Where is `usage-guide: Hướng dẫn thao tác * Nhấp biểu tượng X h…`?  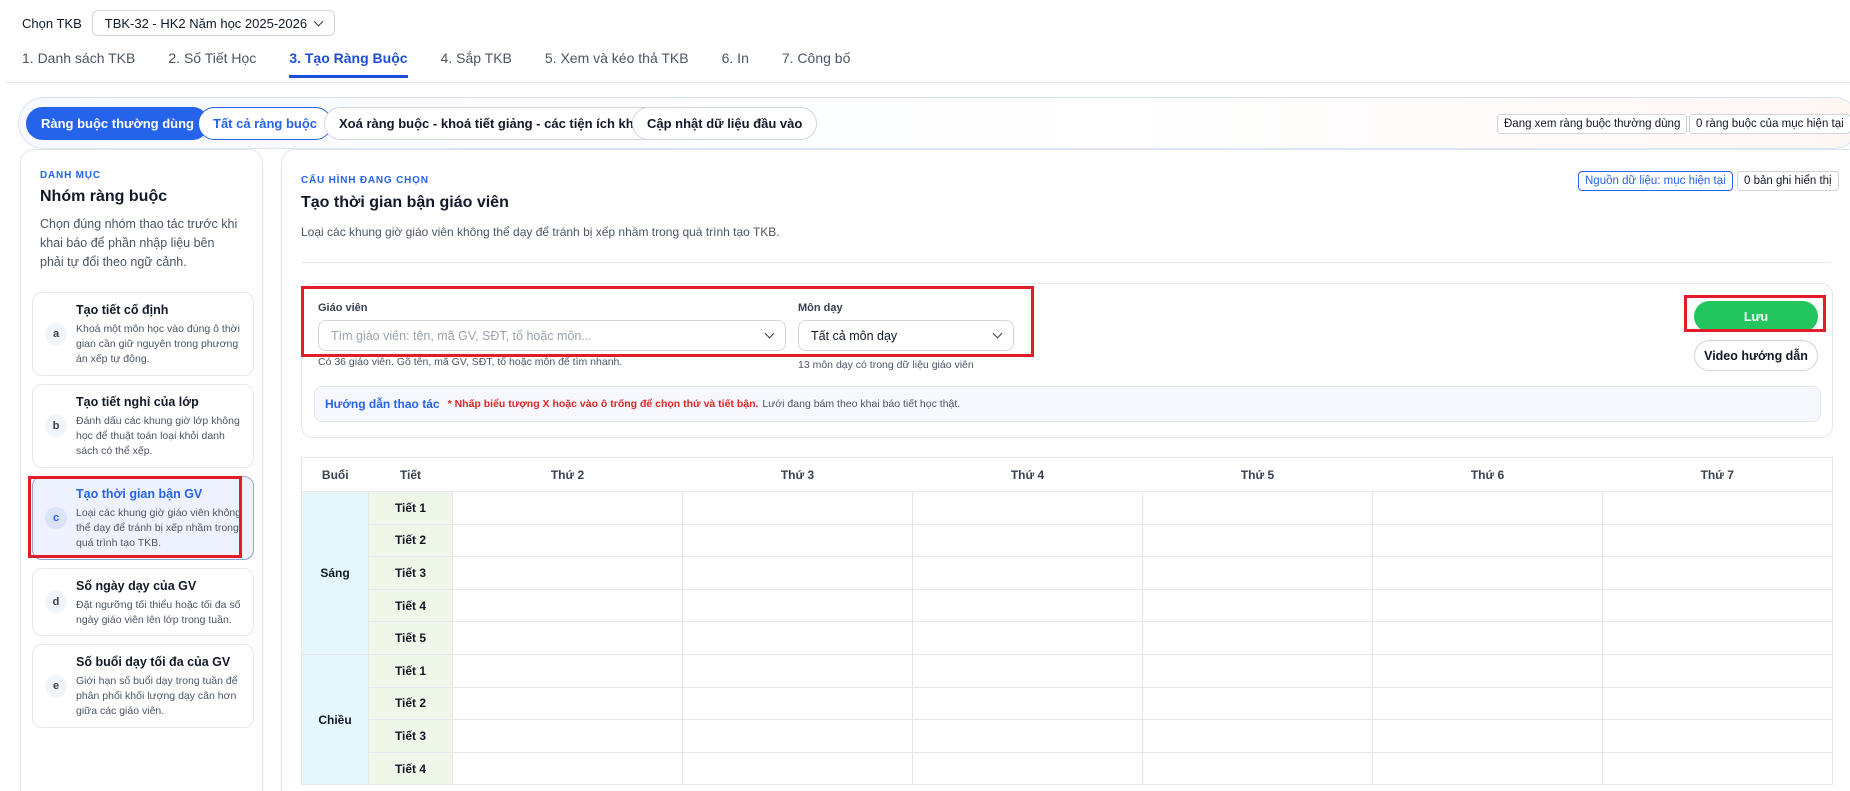
usage-guide: Hướng dẫn thao tác * Nhấp biểu tượng X h… is located at coordinates (1067, 404).